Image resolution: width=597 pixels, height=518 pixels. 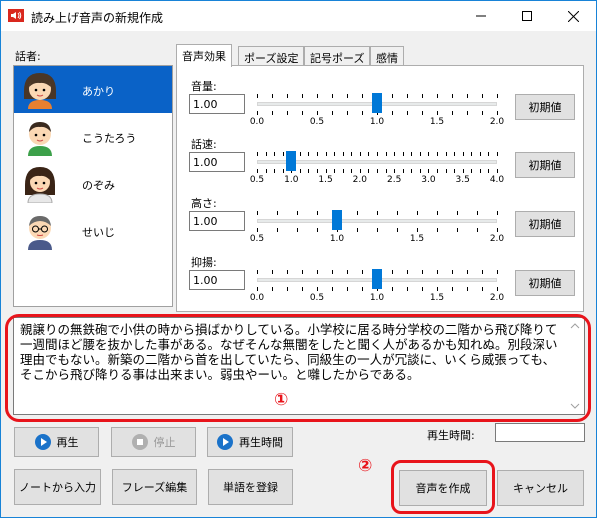 What do you see at coordinates (250, 487) in the screenshot?
I see `register-word-button: 単語を登録` at bounding box center [250, 487].